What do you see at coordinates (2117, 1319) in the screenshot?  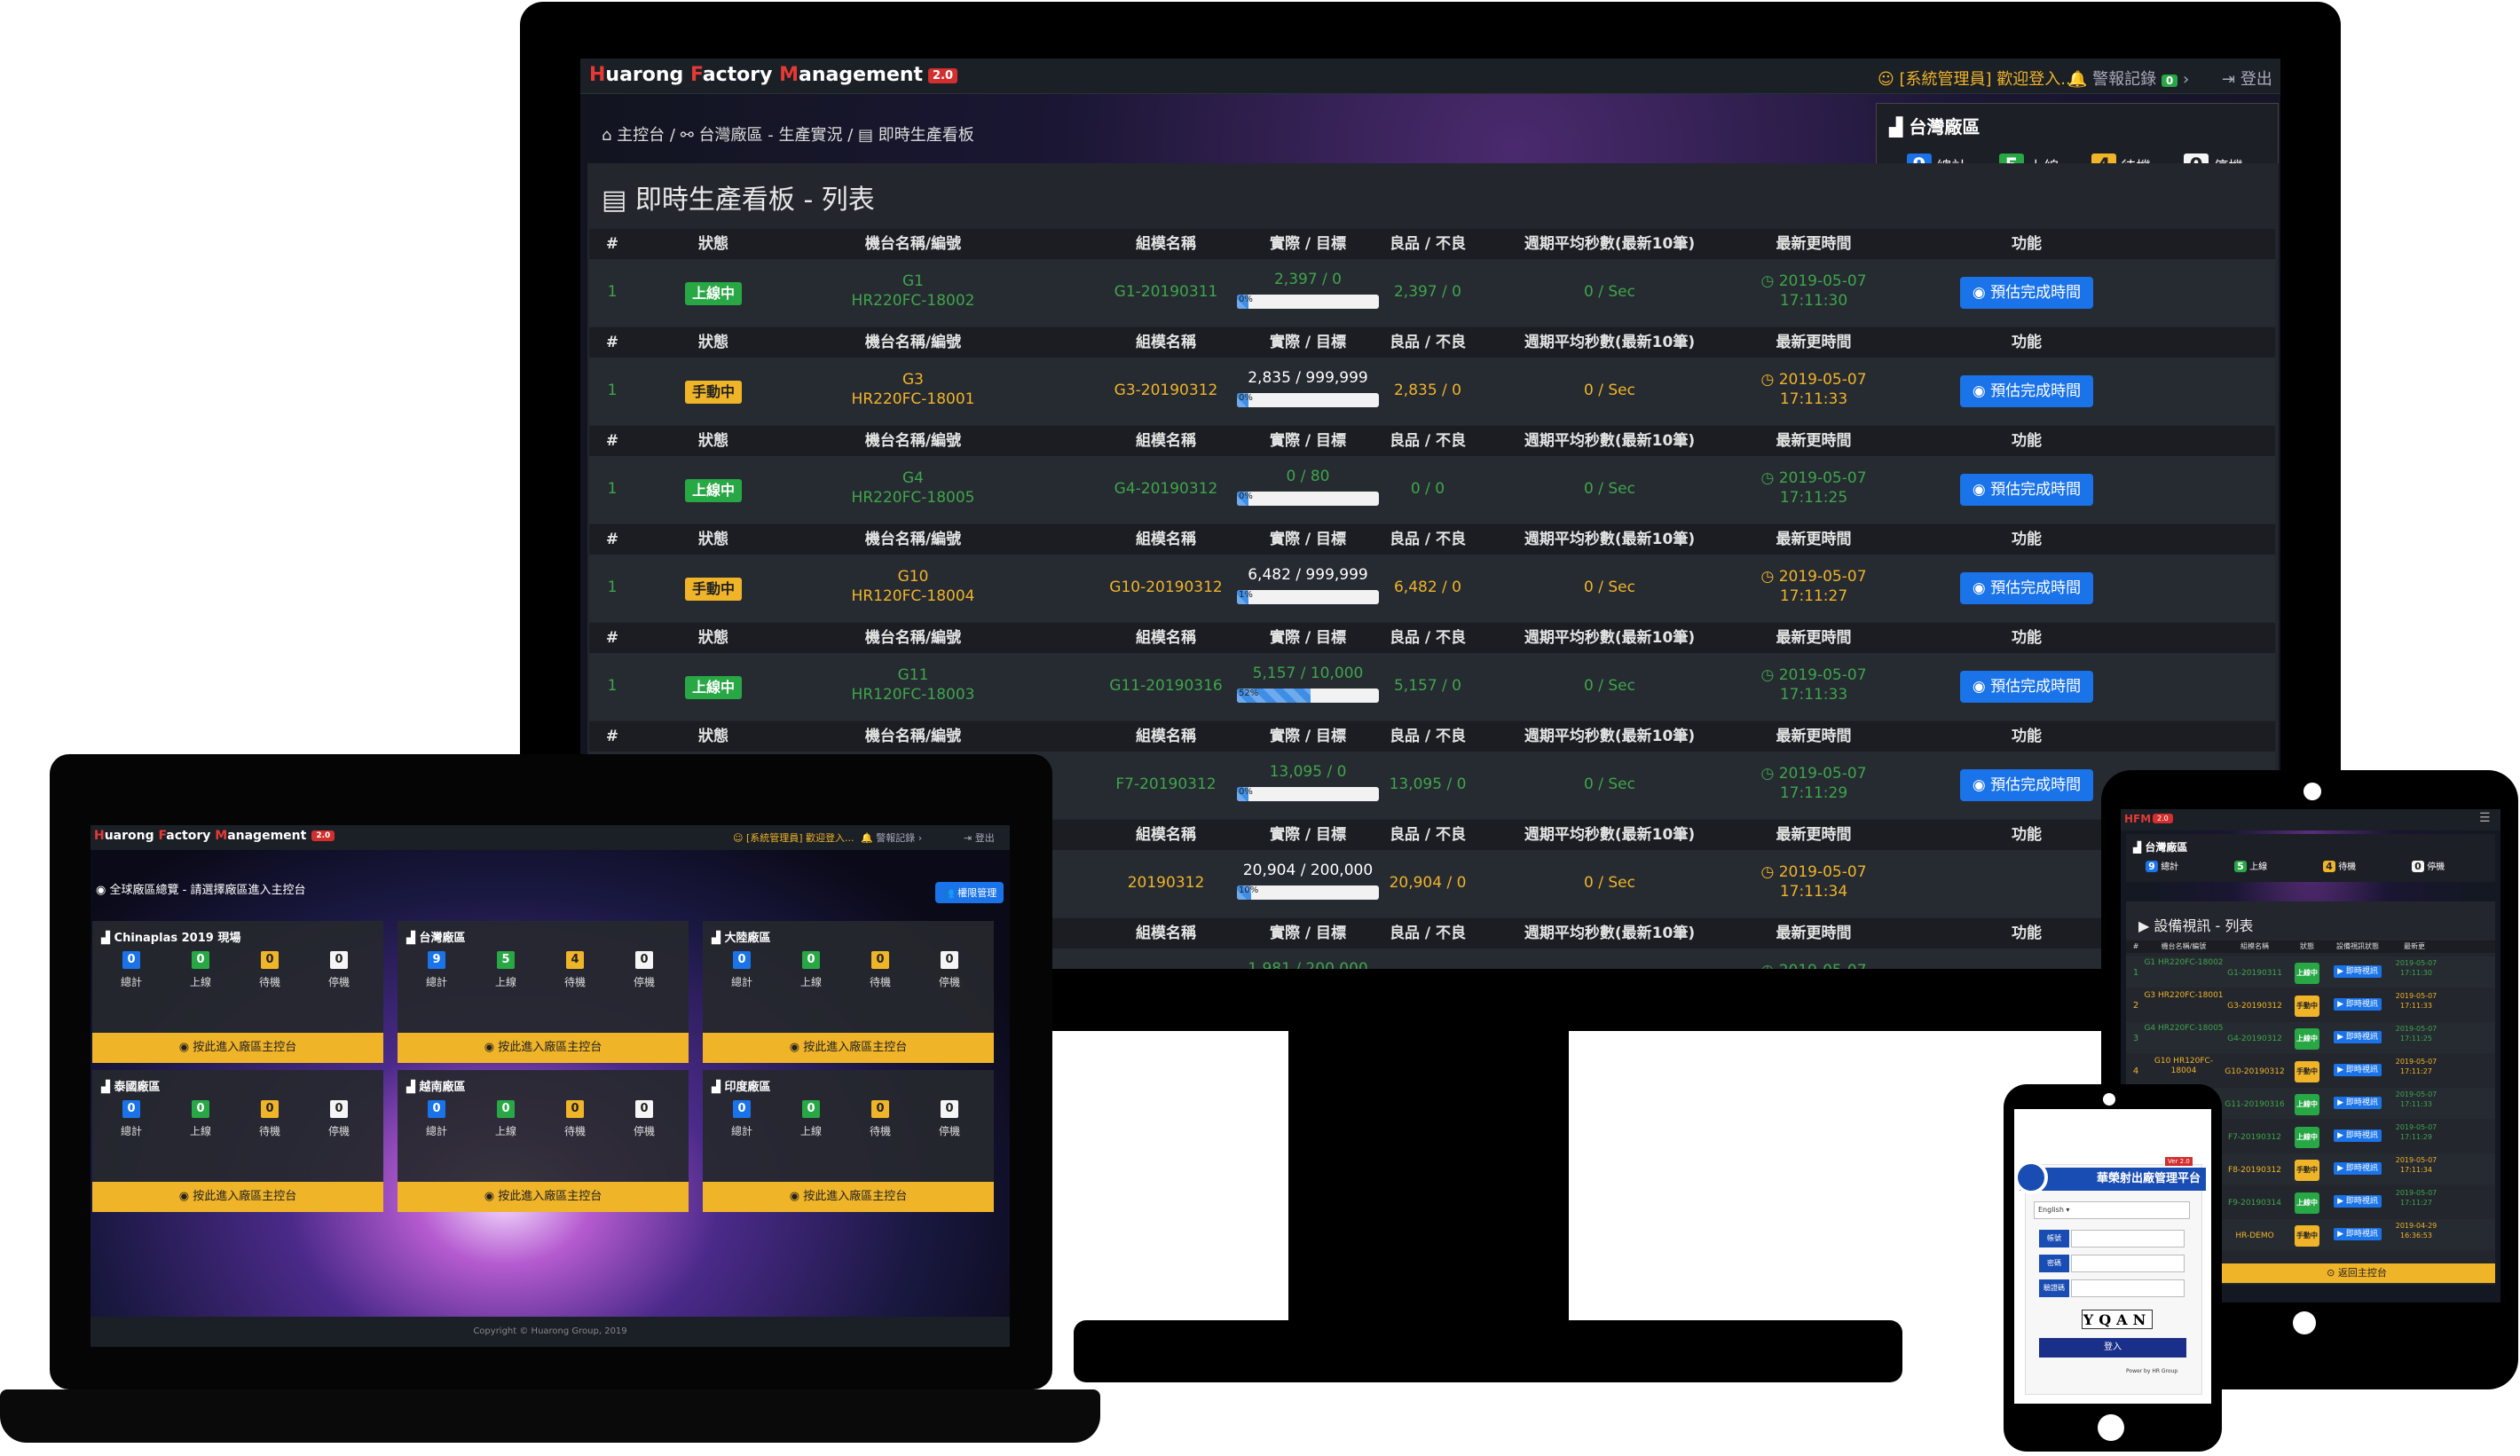 I see `captcha-image: YQAN` at bounding box center [2117, 1319].